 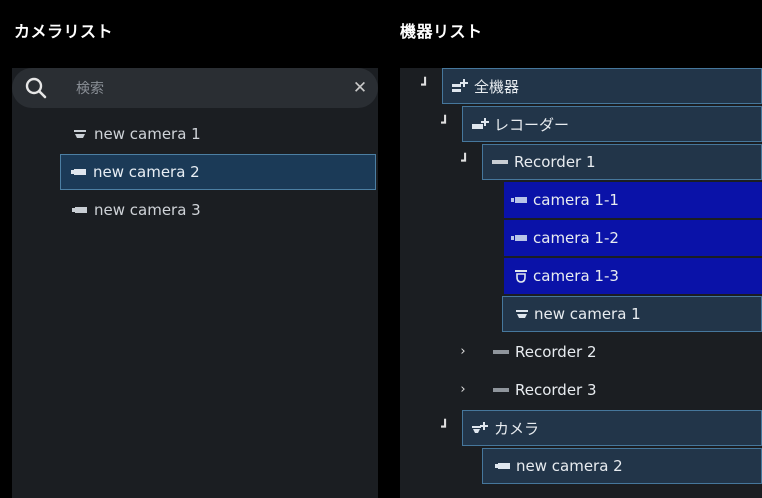 I want to click on tree-node-cameras: カメラ, so click(x=612, y=428).